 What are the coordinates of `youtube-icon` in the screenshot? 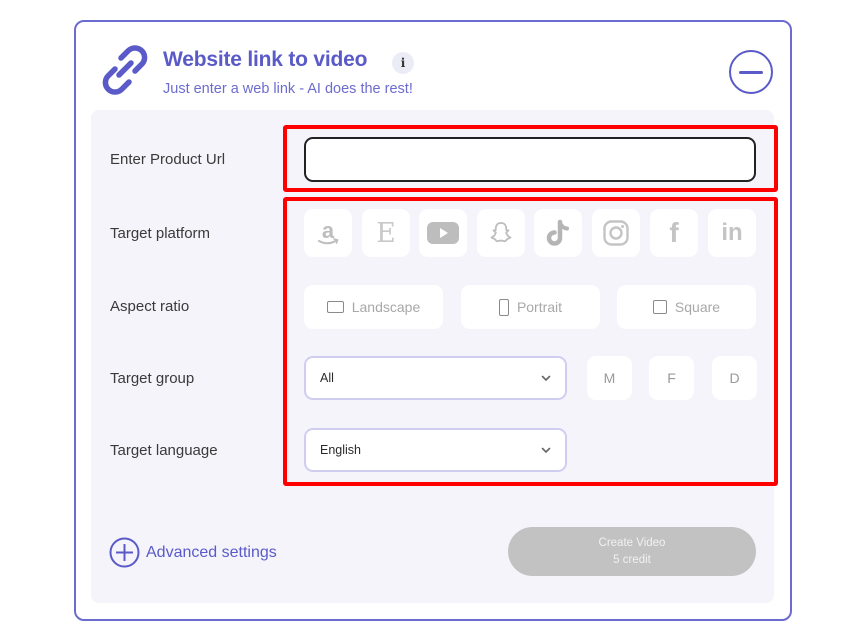 It's located at (443, 233).